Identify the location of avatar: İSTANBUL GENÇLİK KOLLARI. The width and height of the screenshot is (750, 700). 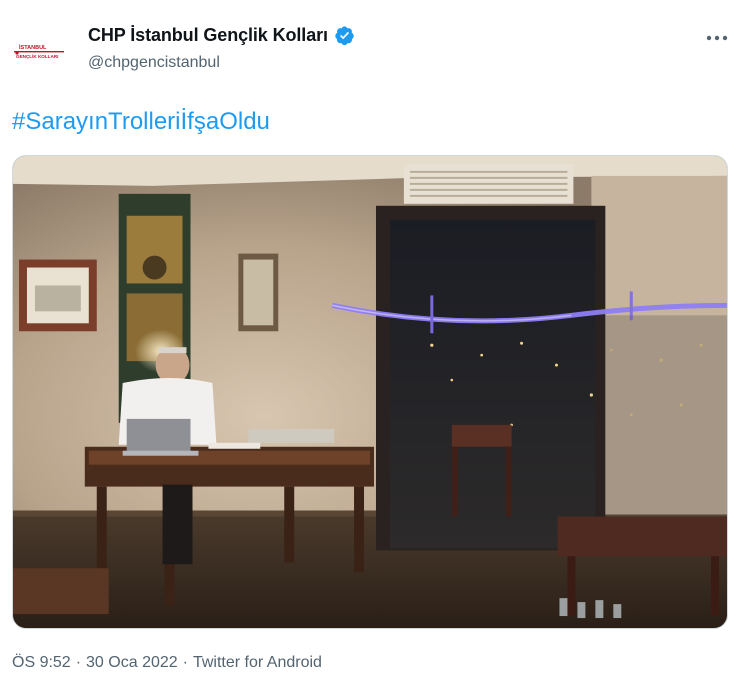
(39, 51).